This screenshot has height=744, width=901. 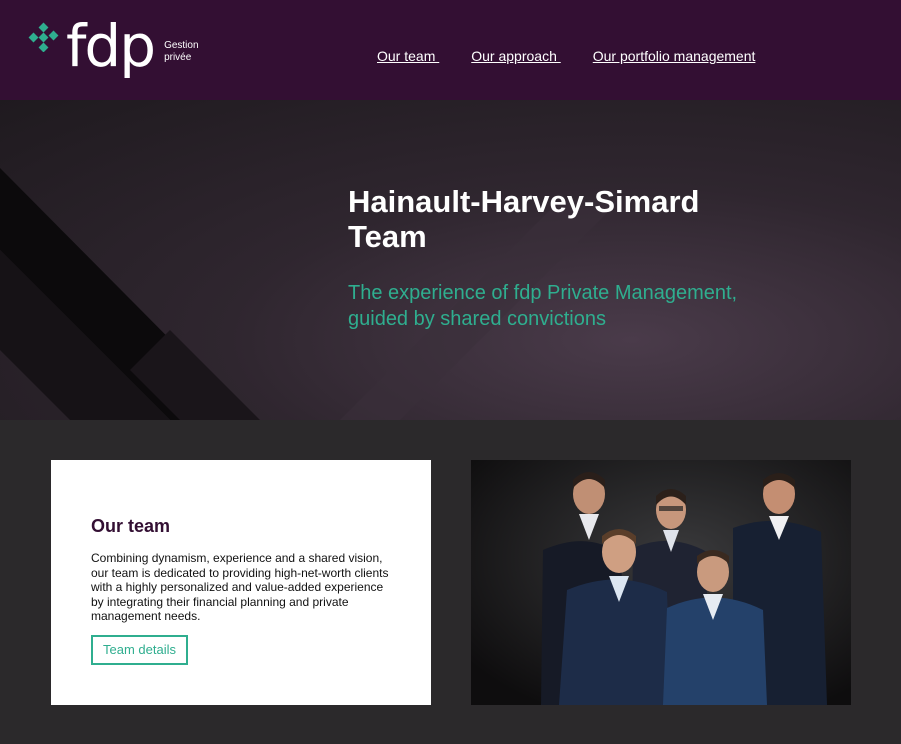 I want to click on logo-subtitle-line2: privée, so click(x=178, y=57).